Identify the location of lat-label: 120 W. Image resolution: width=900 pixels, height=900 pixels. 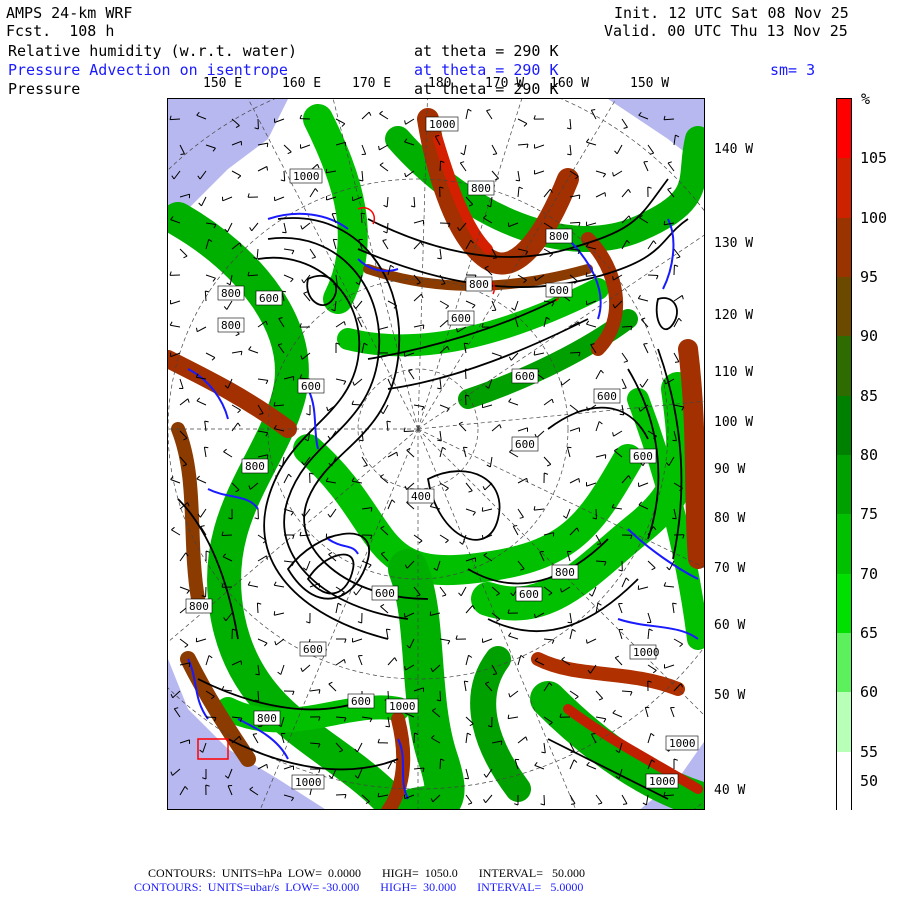
(734, 315).